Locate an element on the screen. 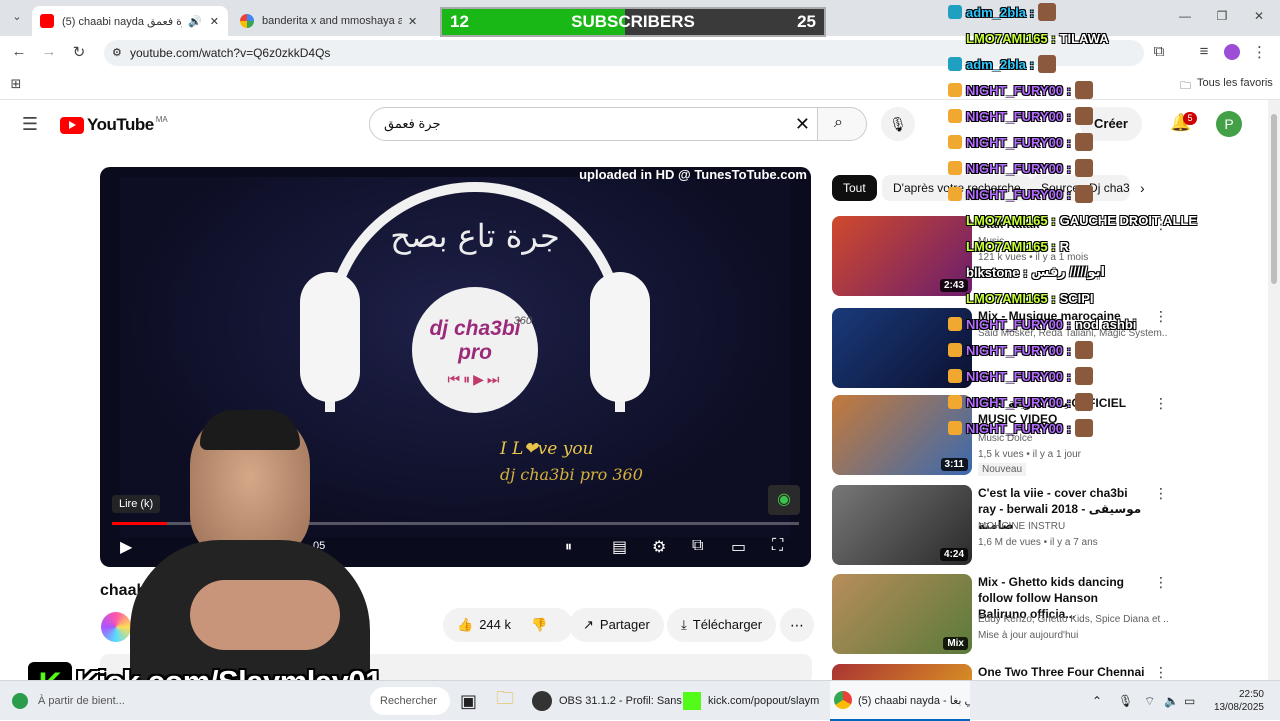  like-dislike-group: 👍 244 k 👎 is located at coordinates (508, 625).